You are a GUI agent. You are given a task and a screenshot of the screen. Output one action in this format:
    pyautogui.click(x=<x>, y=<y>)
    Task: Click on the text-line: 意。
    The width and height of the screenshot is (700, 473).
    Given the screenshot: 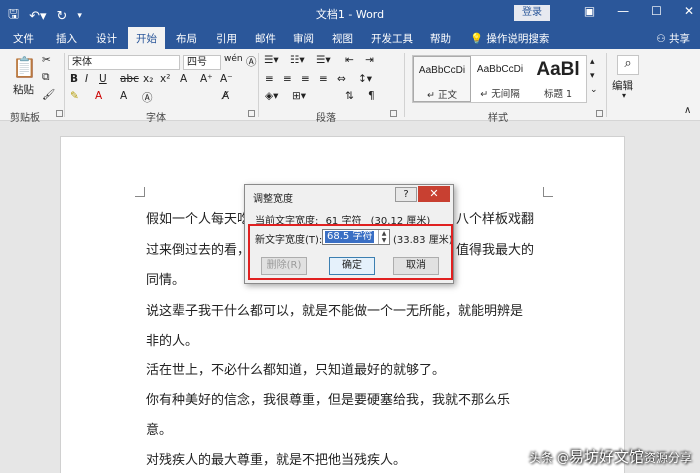 What is the action you would take?
    pyautogui.click(x=159, y=430)
    